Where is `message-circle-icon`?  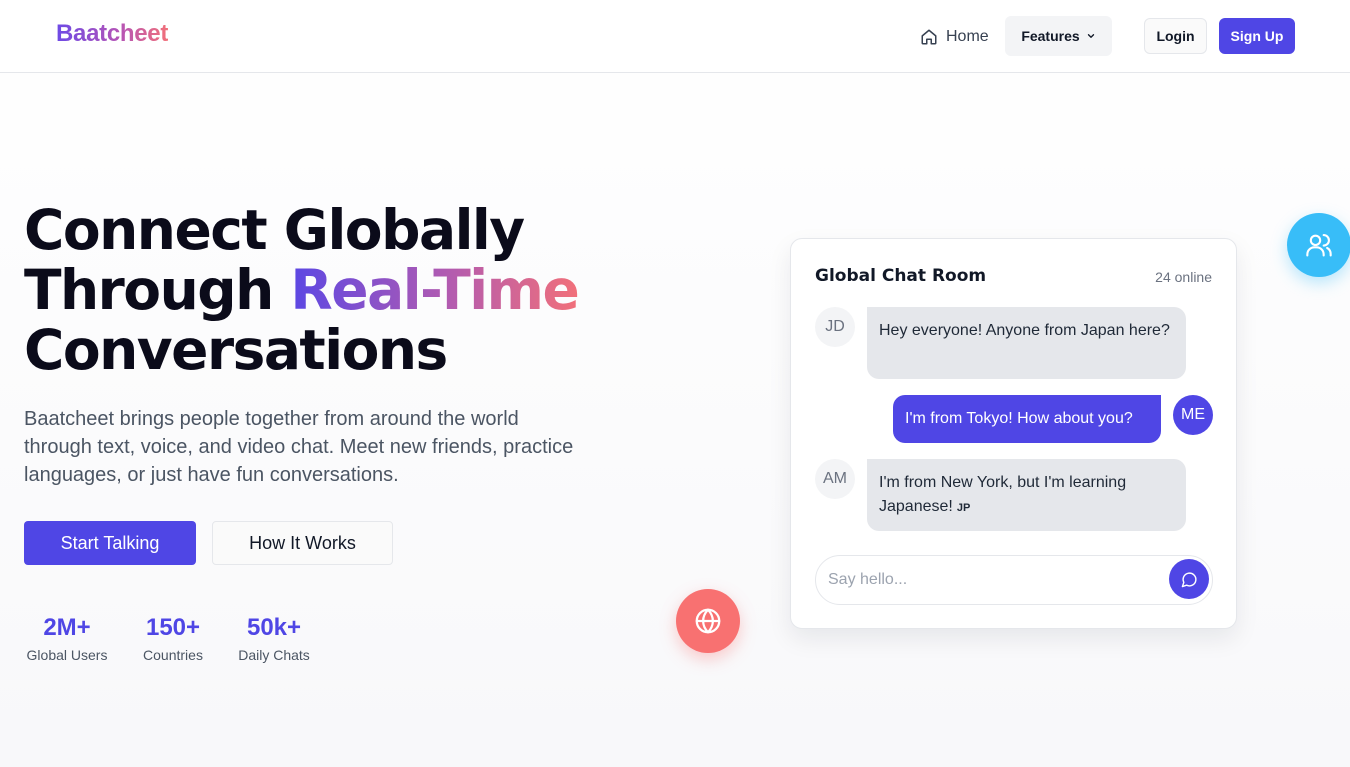 message-circle-icon is located at coordinates (1189, 579).